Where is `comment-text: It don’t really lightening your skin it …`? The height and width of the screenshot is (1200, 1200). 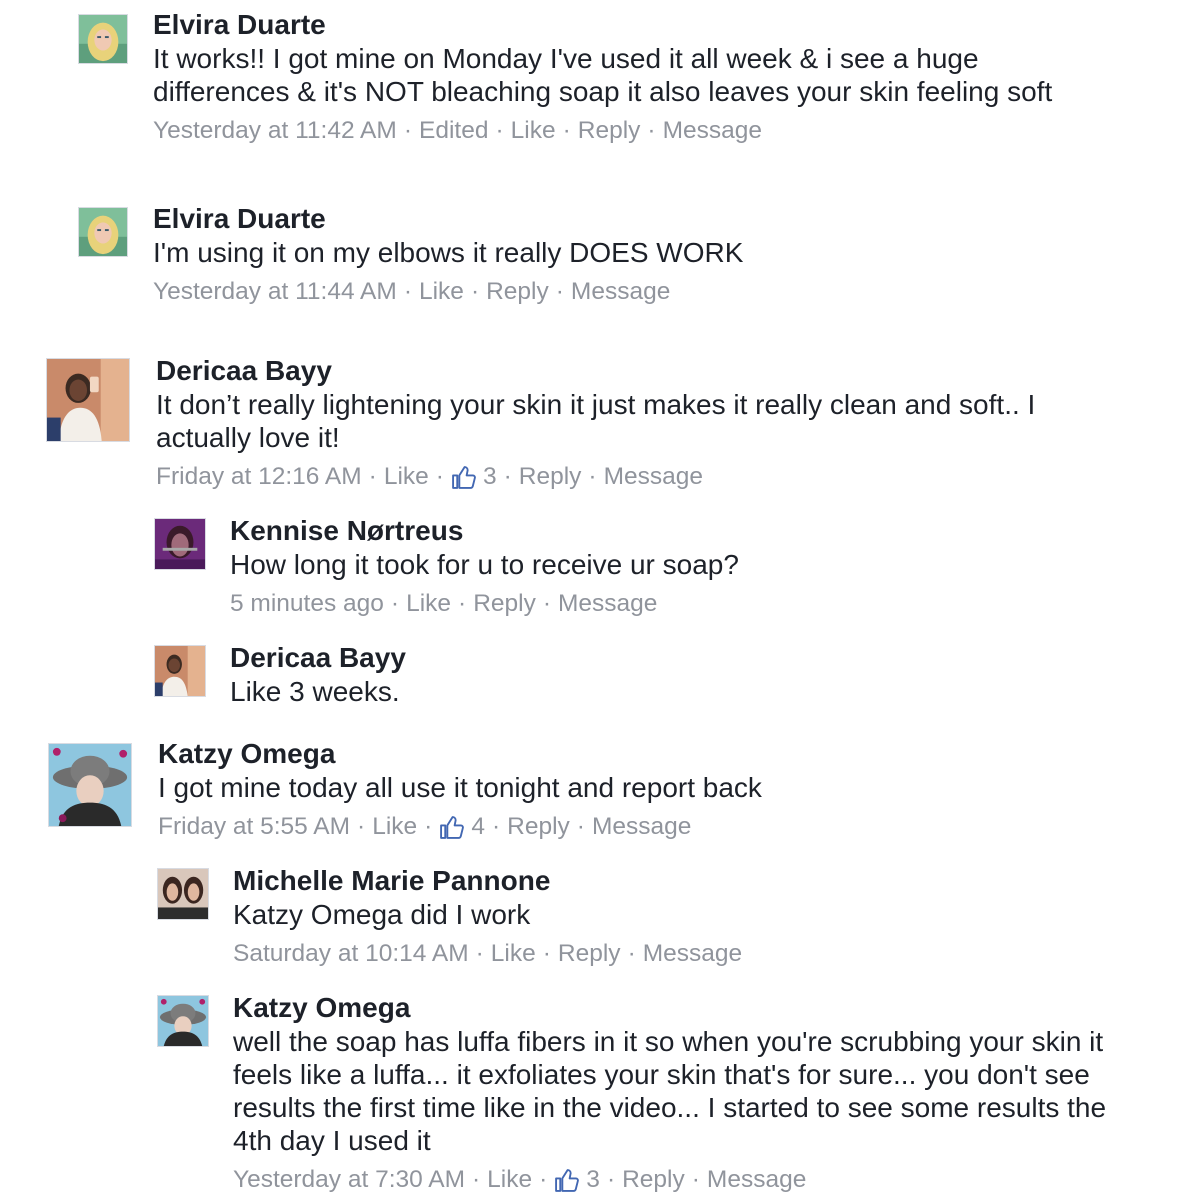
comment-text: It don’t really lightening your skin it … is located at coordinates (596, 421).